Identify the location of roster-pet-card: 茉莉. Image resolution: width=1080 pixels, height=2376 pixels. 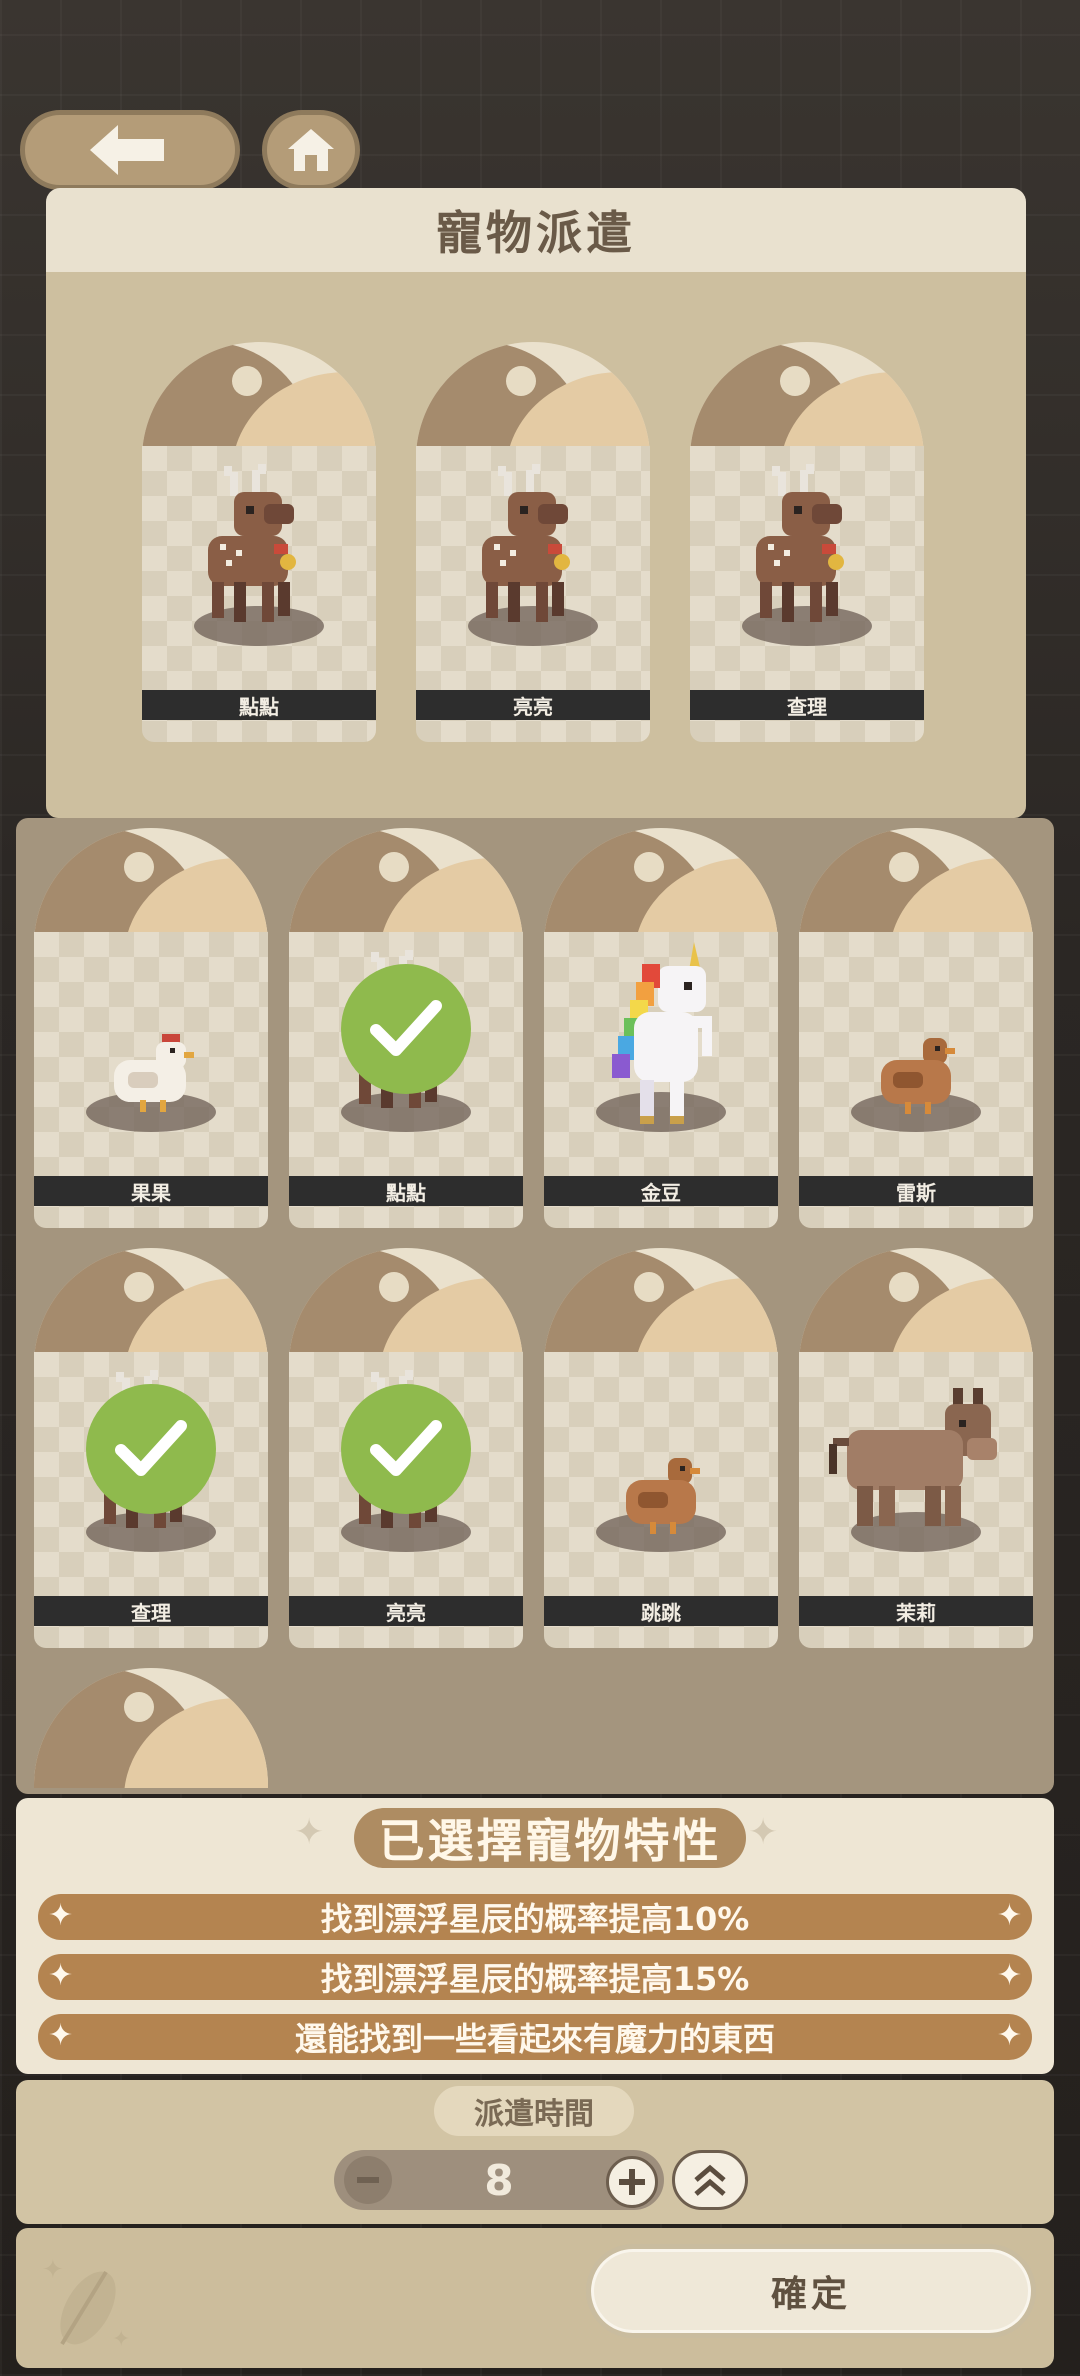
(916, 1448).